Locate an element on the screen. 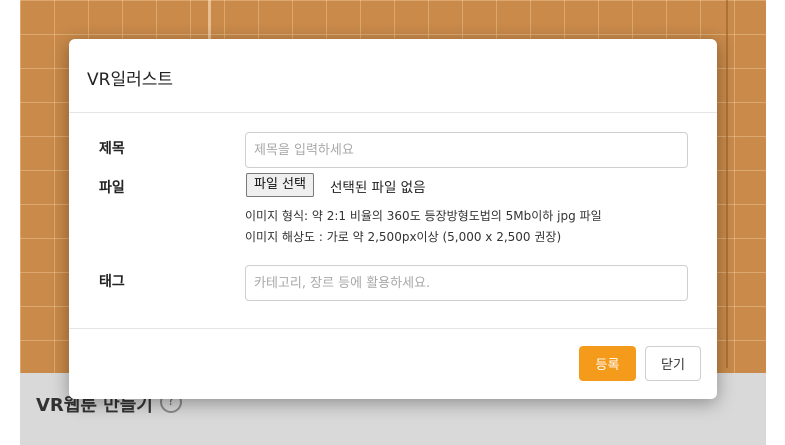 The width and height of the screenshot is (785, 445). file-select-button: 파일 선택 is located at coordinates (280, 185).